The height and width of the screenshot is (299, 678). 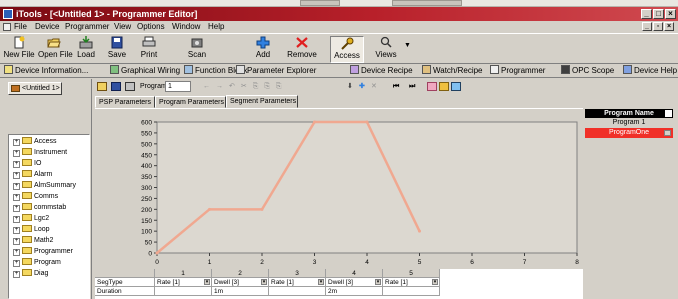 What do you see at coordinates (670, 14) in the screenshot?
I see `close-button: ×` at bounding box center [670, 14].